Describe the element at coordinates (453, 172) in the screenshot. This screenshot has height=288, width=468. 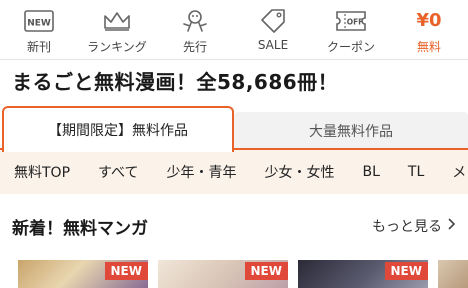
I see `category-more: メ` at that location.